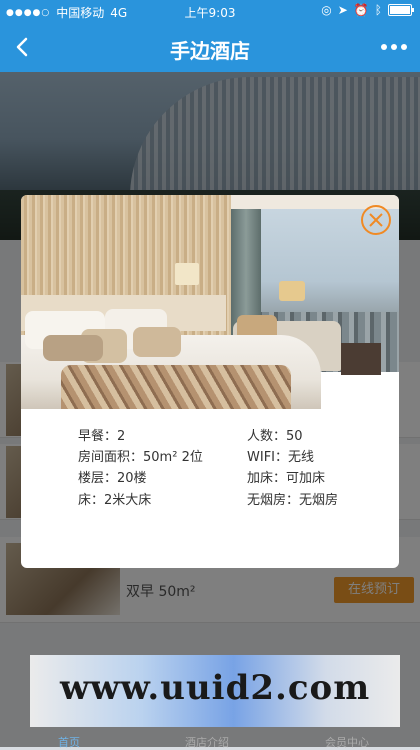 The width and height of the screenshot is (420, 750). Describe the element at coordinates (326, 10) in the screenshot. I see `orientation-lock-icon: ◎` at that location.